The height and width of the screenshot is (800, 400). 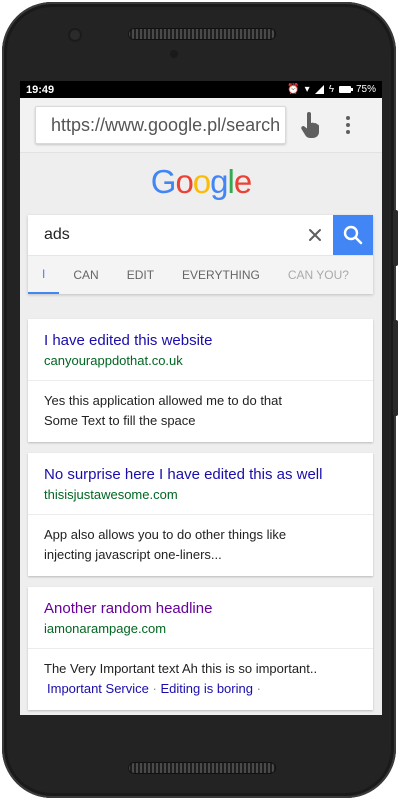 What do you see at coordinates (310, 125) in the screenshot?
I see `touch-icon` at bounding box center [310, 125].